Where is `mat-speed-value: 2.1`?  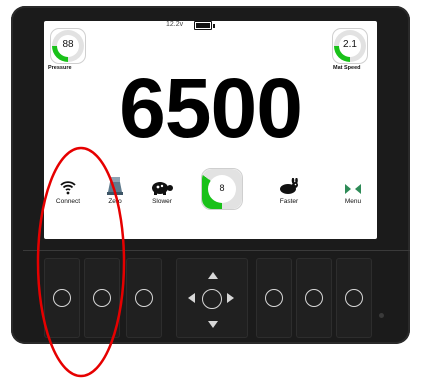
mat-speed-value: 2.1 is located at coordinates (350, 44).